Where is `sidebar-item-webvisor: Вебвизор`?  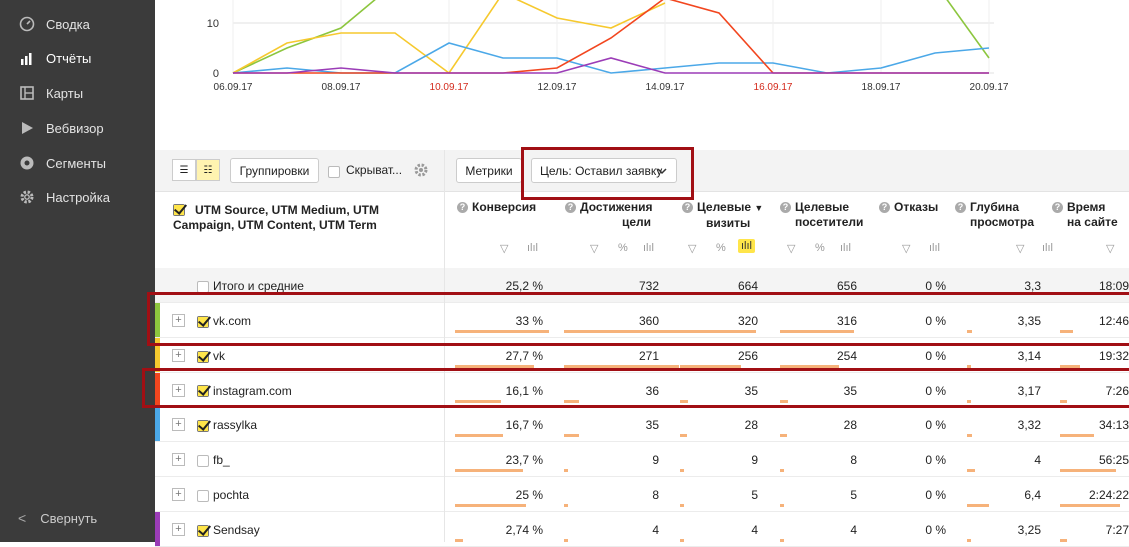
sidebar-item-webvisor: Вебвизор is located at coordinates (77, 128).